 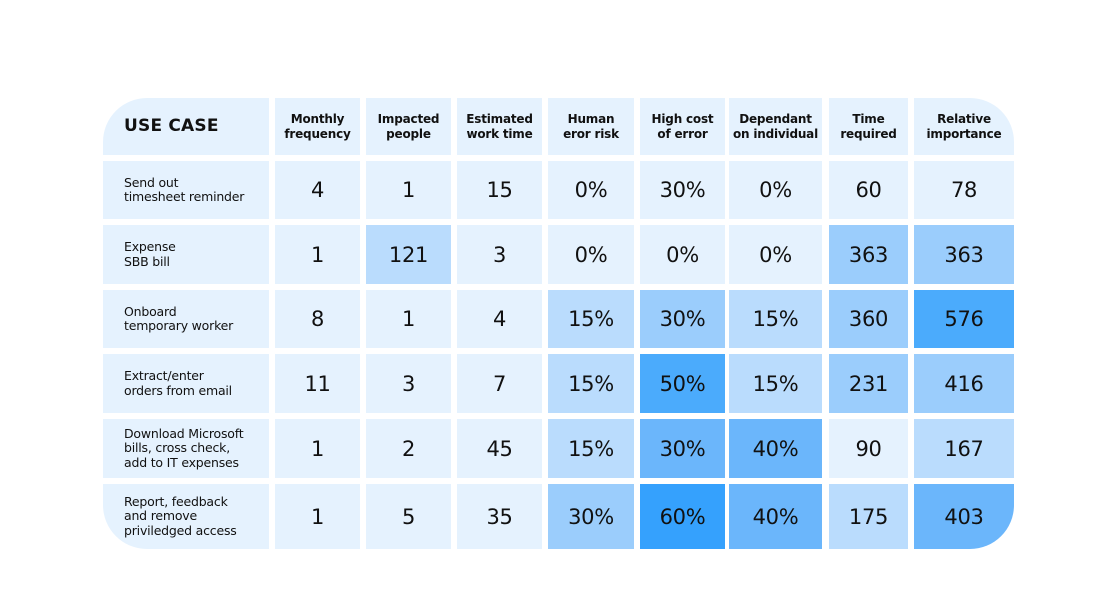 I want to click on row-label: Extract/enter orders from email, so click(x=186, y=383).